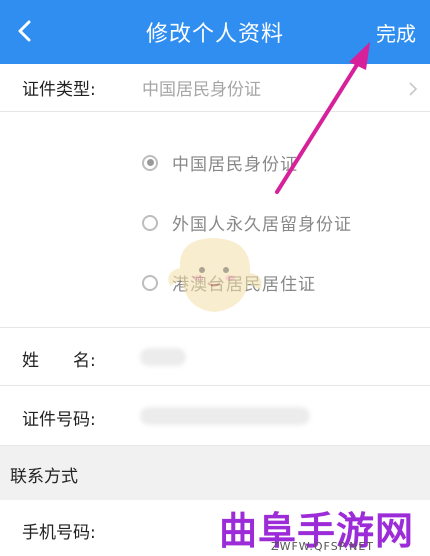 The image size is (430, 556). What do you see at coordinates (59, 361) in the screenshot?
I see `name-label: 姓 名:` at bounding box center [59, 361].